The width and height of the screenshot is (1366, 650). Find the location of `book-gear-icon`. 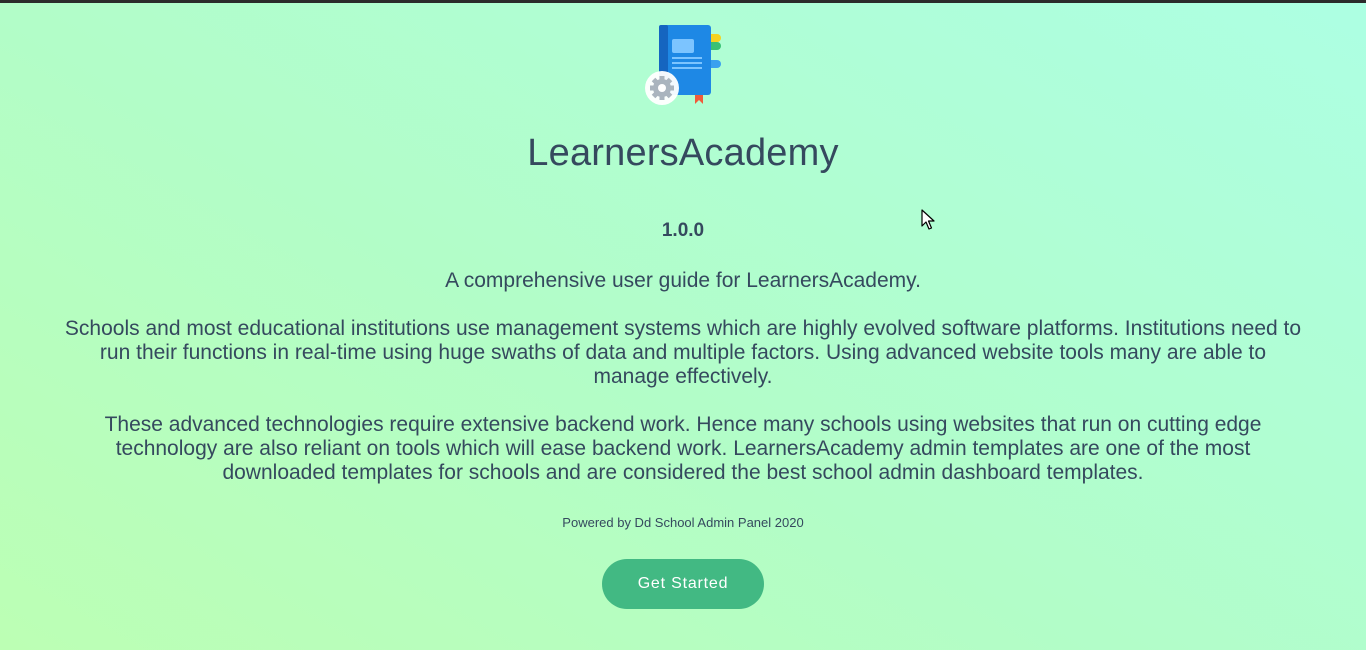

book-gear-icon is located at coordinates (684, 65).